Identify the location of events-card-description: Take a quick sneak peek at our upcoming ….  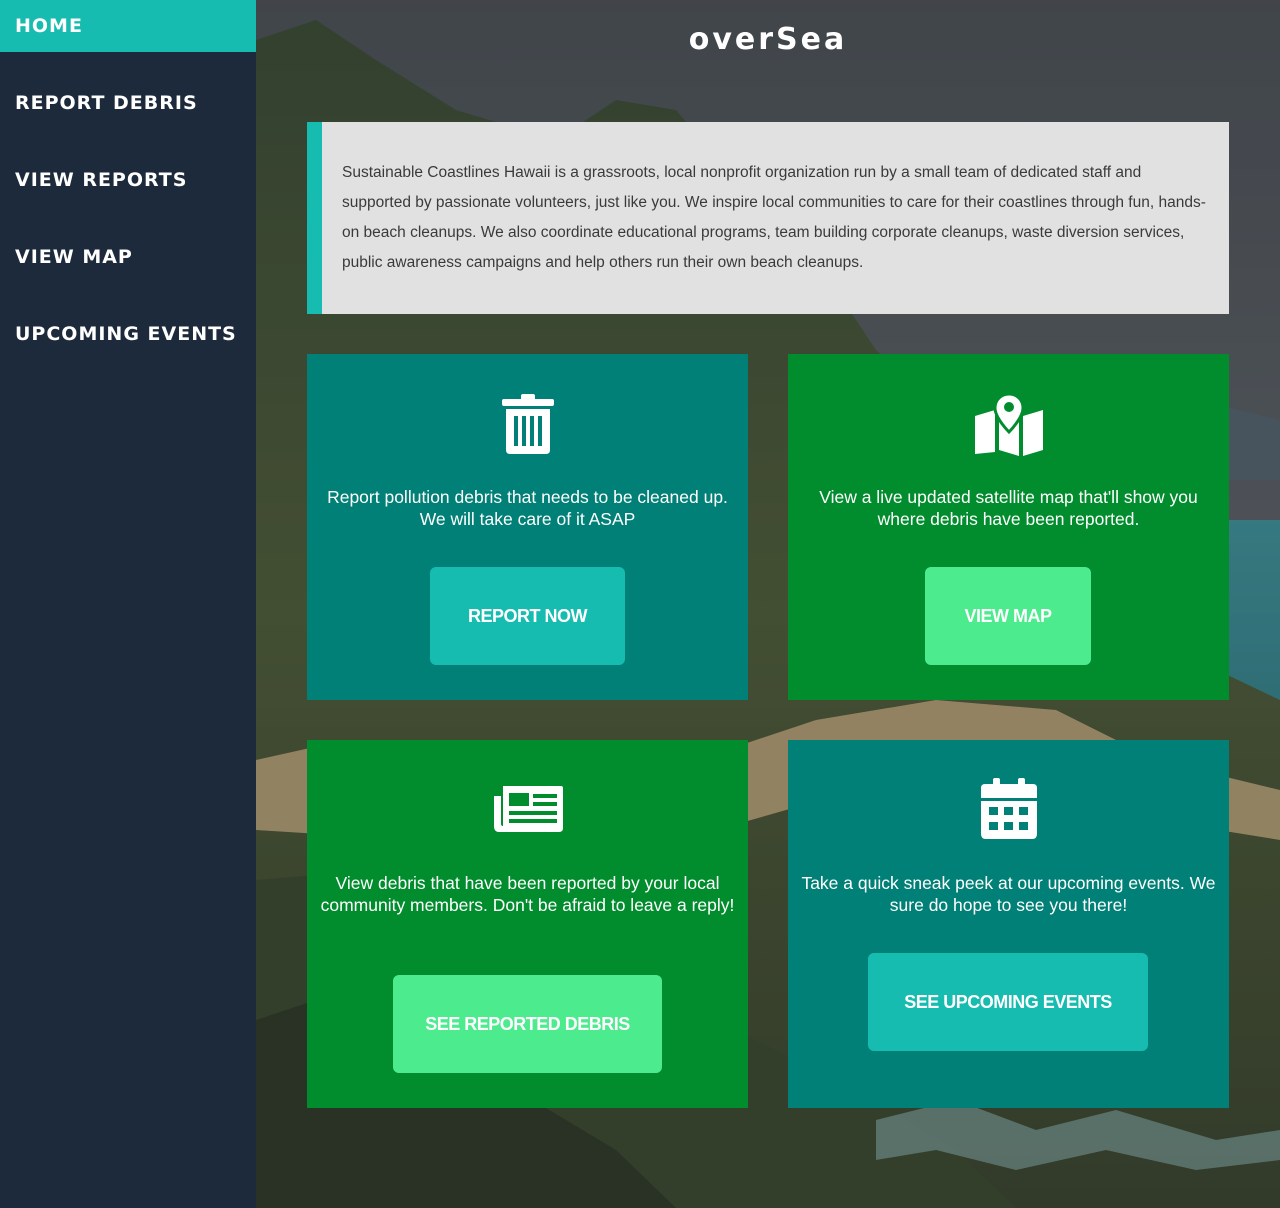
(1008, 894).